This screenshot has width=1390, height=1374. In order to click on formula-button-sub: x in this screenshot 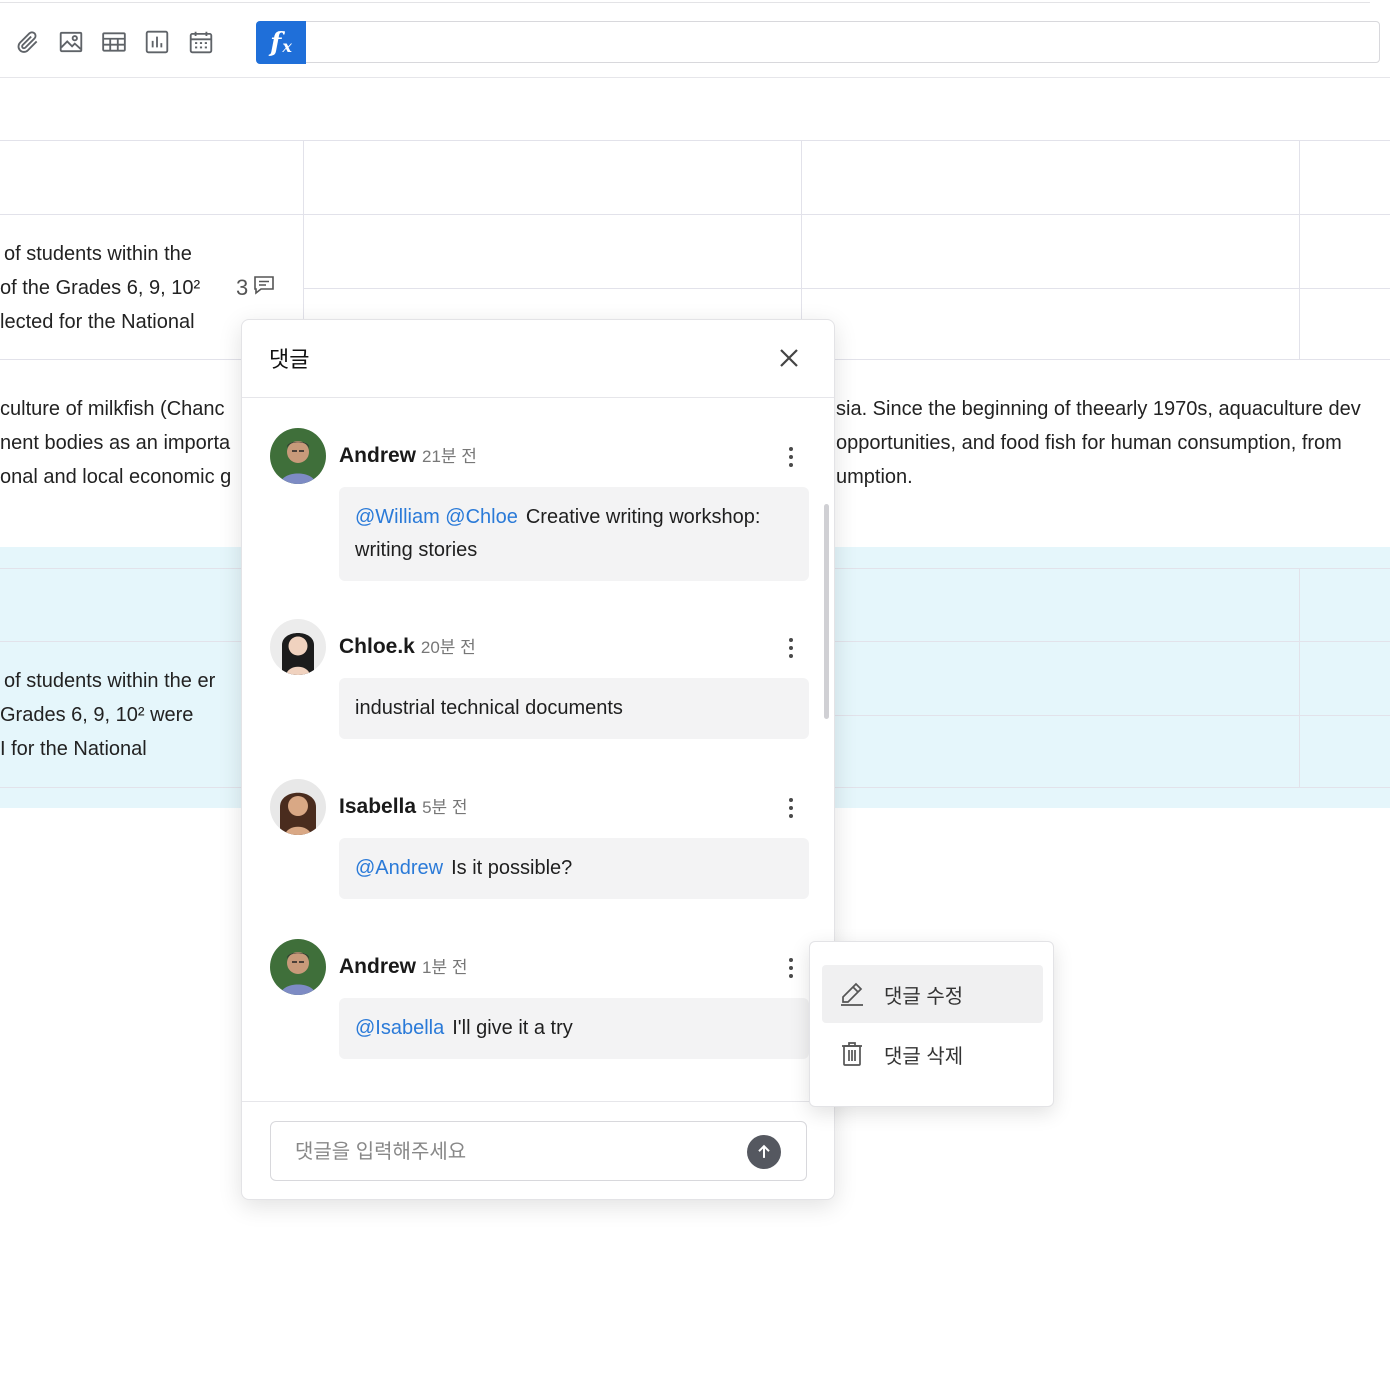, I will do `click(287, 46)`.